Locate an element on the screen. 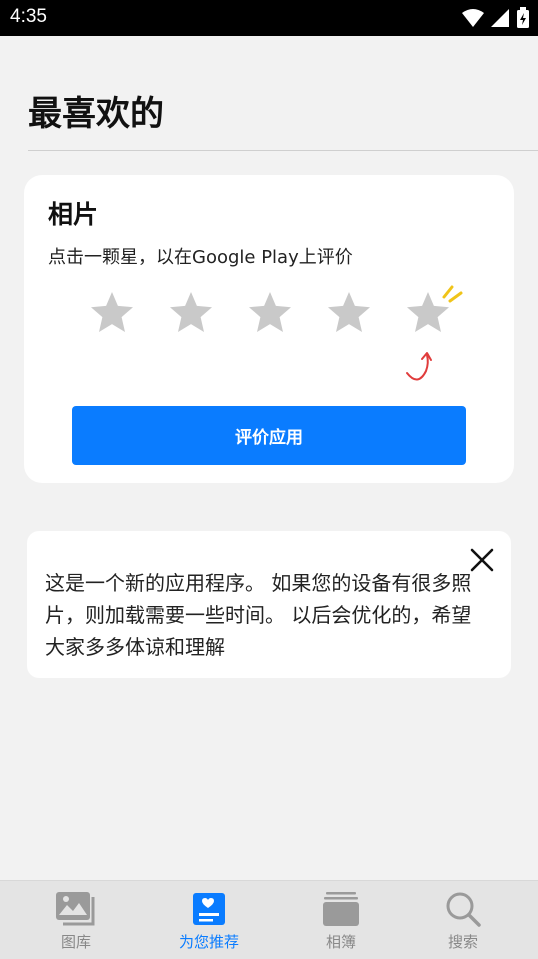  wifi-icon is located at coordinates (473, 18).